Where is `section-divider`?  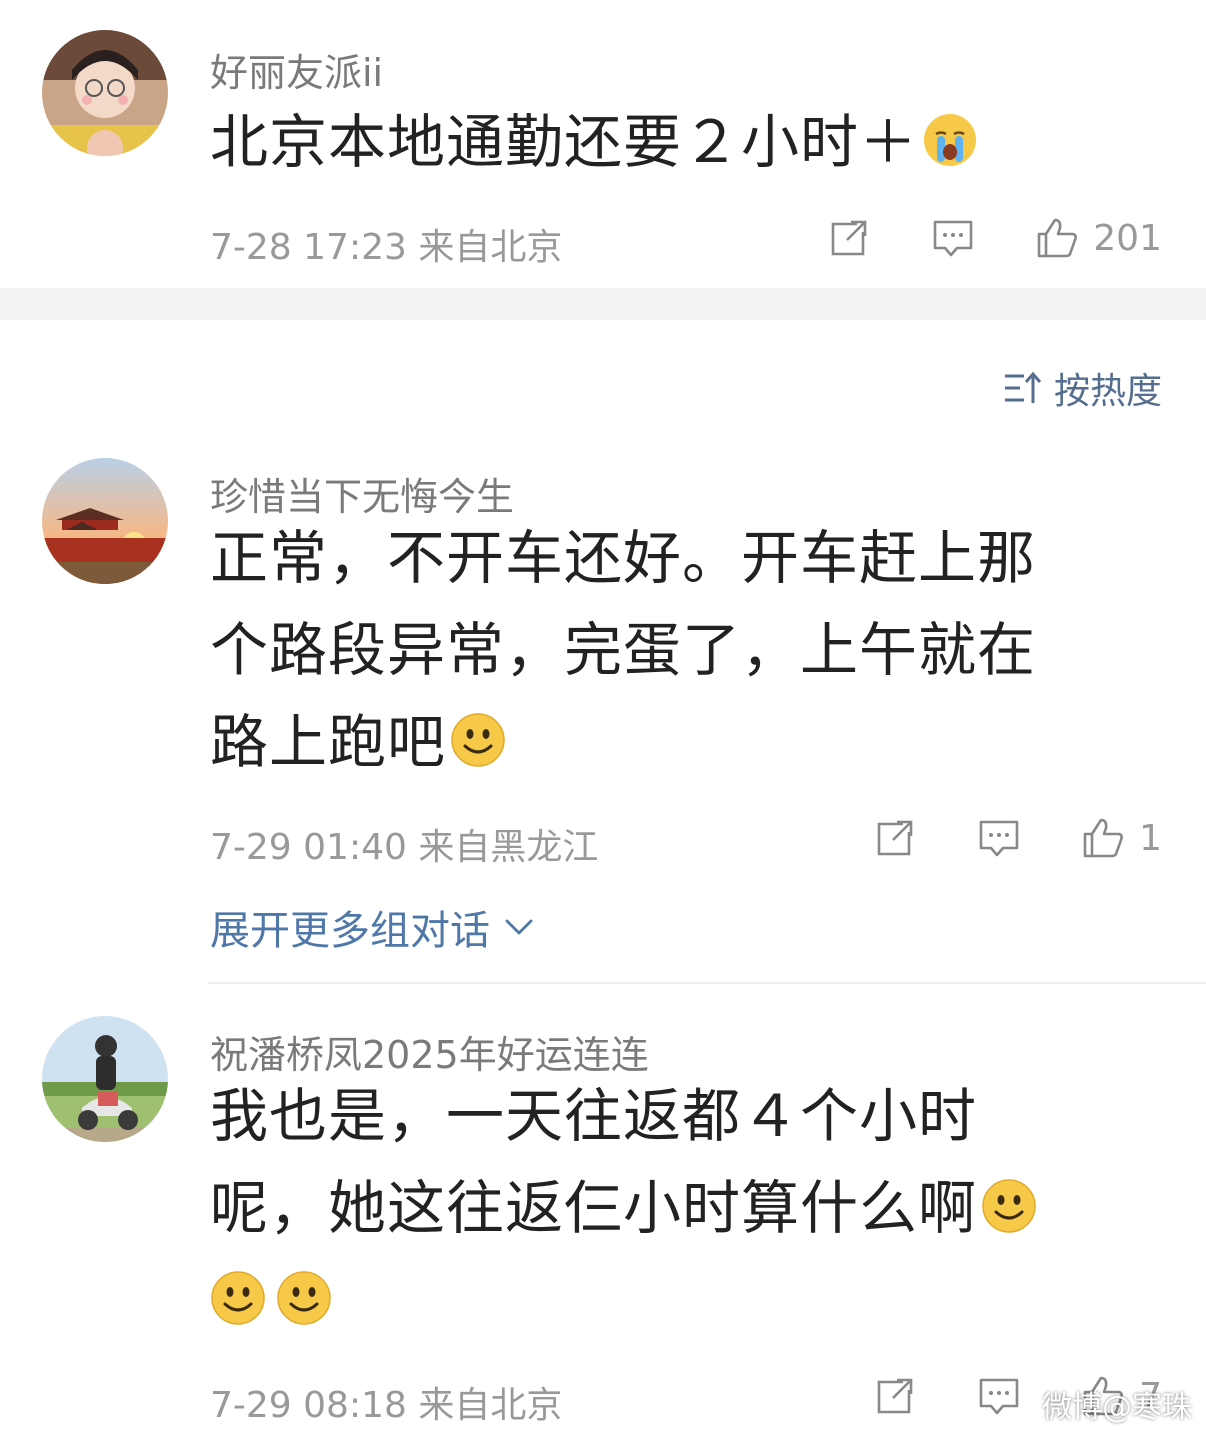
section-divider is located at coordinates (603, 304).